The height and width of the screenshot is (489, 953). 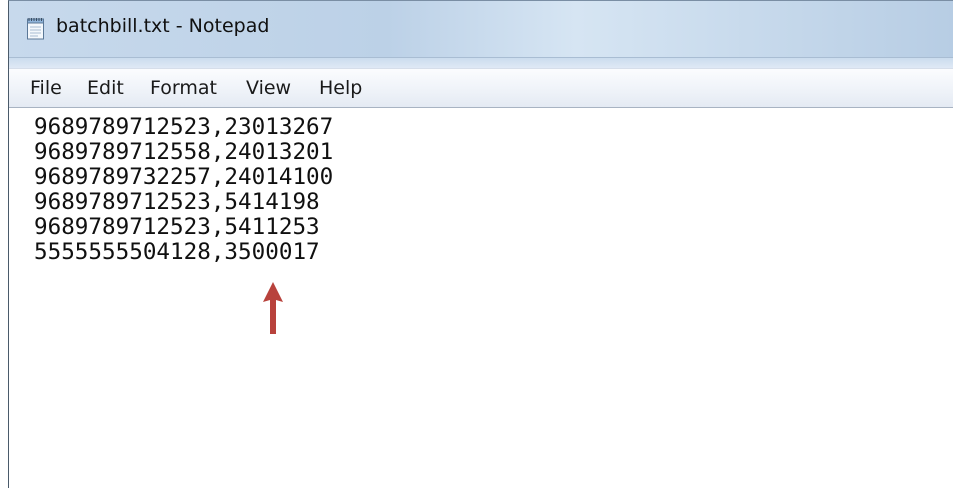 What do you see at coordinates (481, 63) in the screenshot?
I see `title-gap` at bounding box center [481, 63].